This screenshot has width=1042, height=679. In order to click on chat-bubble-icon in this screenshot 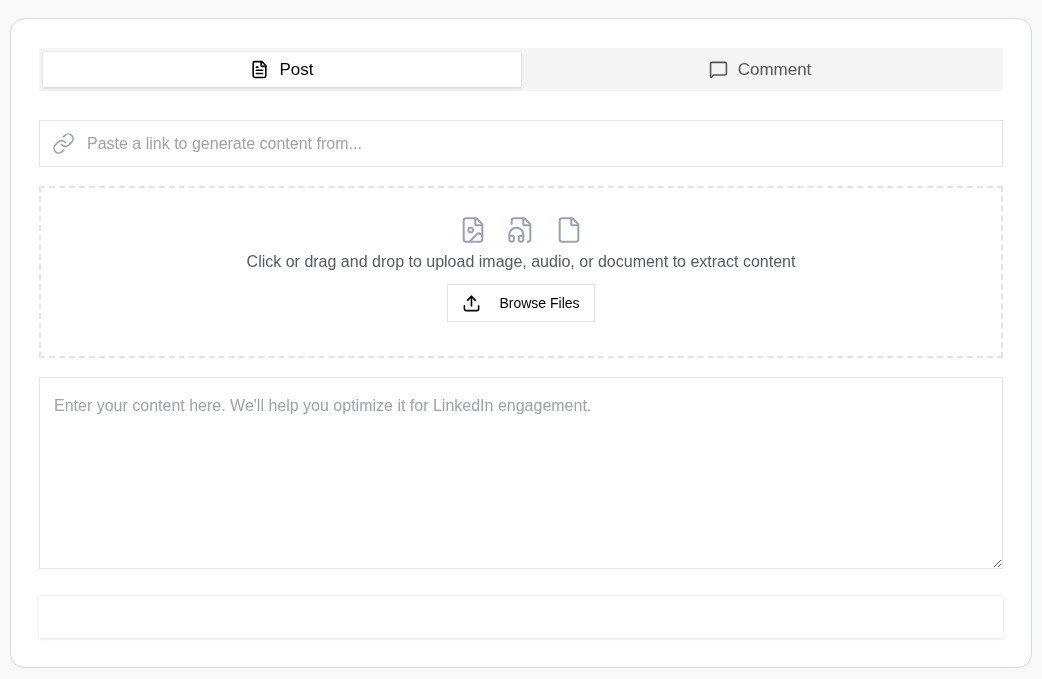, I will do `click(718, 69)`.